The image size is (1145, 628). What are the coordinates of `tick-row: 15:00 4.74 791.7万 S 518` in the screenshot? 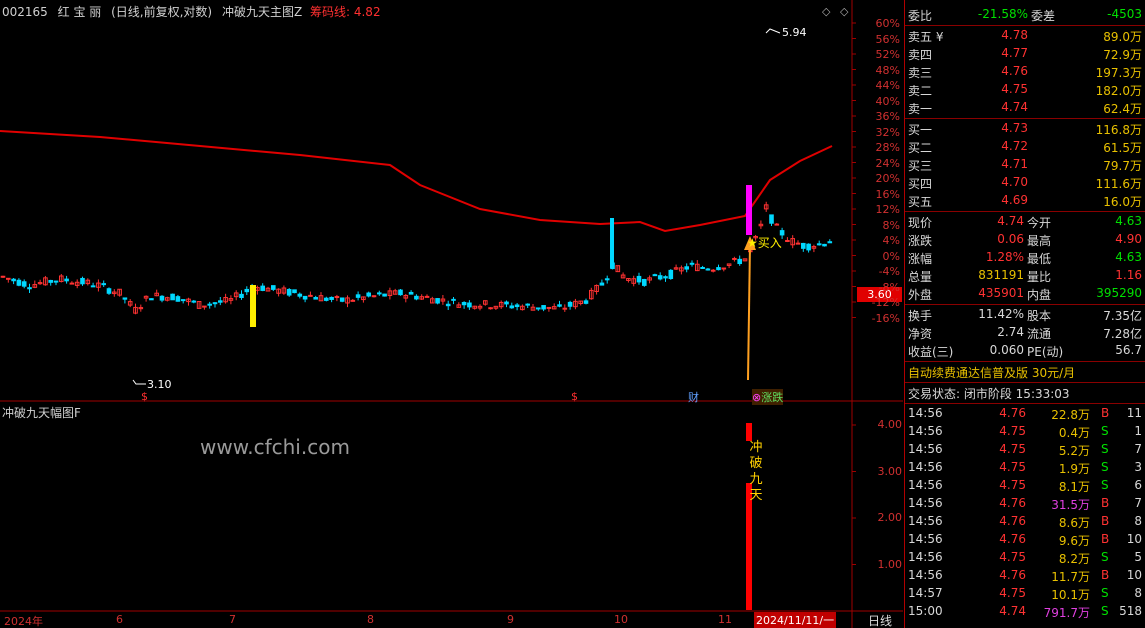 It's located at (1025, 612).